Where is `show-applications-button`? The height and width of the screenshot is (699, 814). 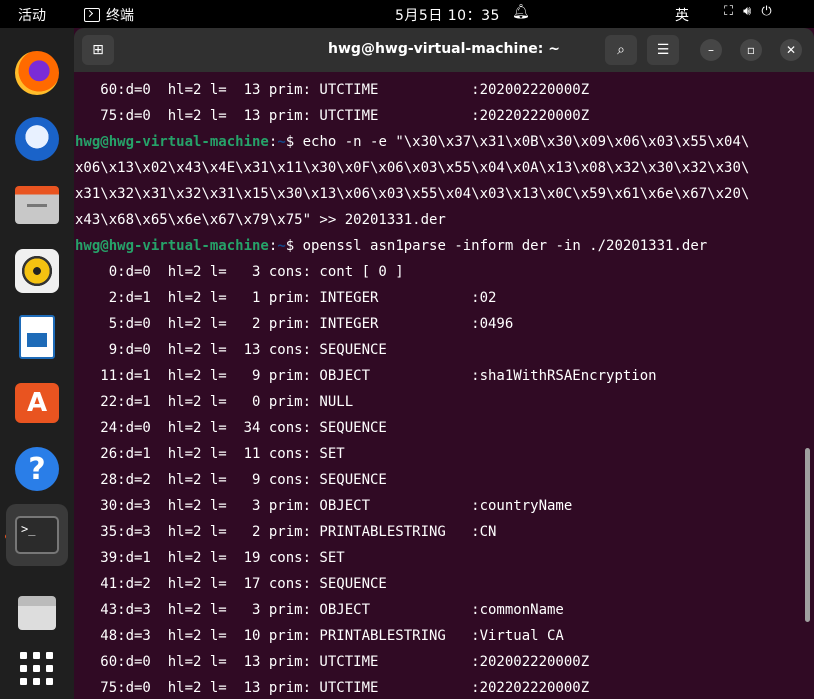
show-applications-button is located at coordinates (37, 669).